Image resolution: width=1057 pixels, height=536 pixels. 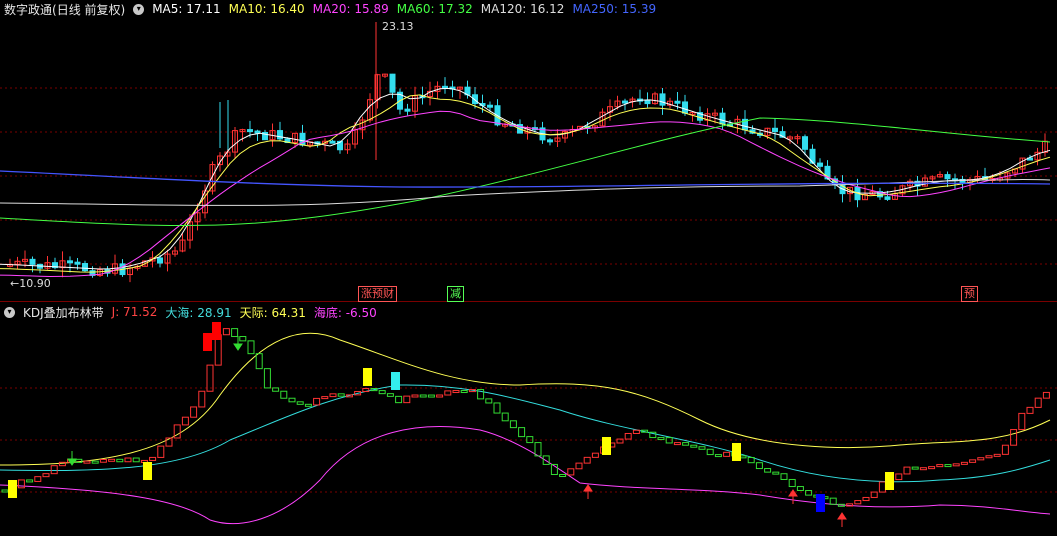 I want to click on ma5-label: MA5: 17.11, so click(x=186, y=9).